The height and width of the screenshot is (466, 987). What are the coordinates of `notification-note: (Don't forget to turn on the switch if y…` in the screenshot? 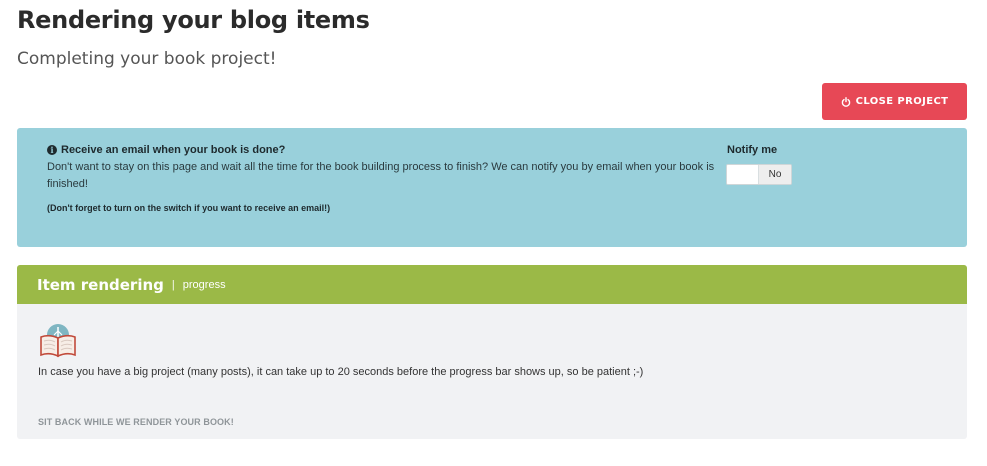 It's located at (189, 208).